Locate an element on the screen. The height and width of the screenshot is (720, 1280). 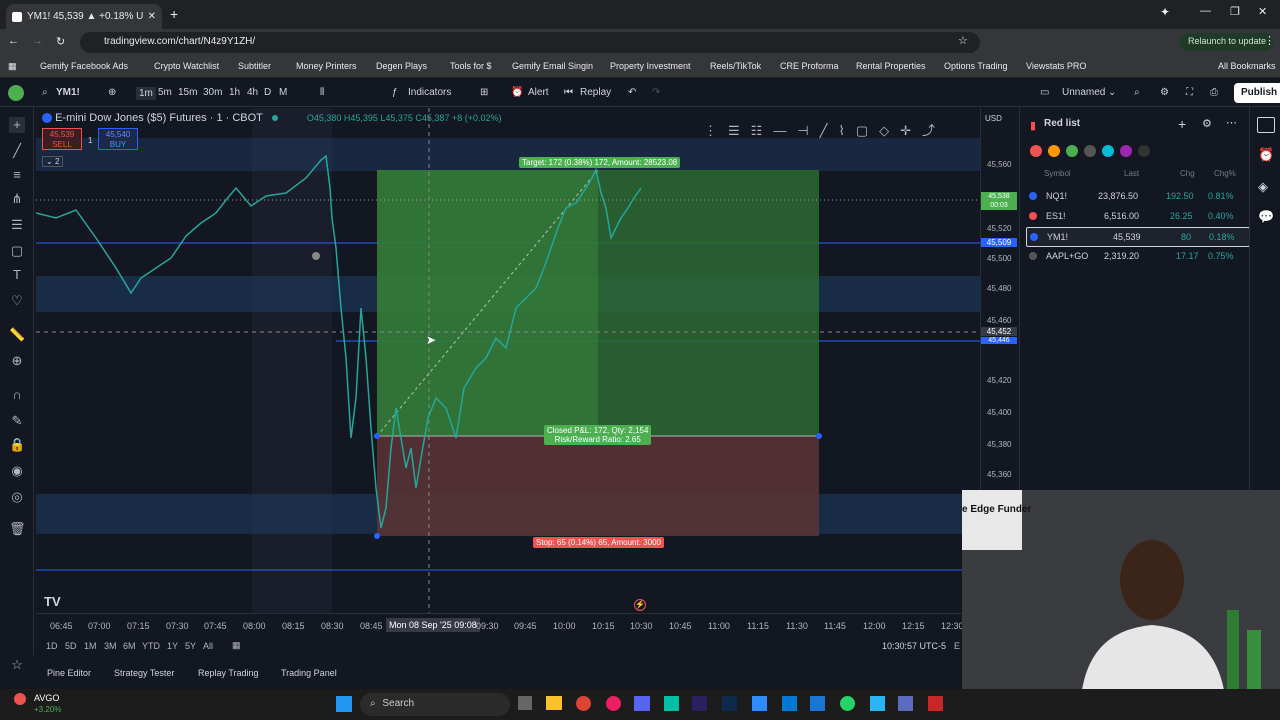
watchlist-row: AAPL+GO 2,319.20 17.17 0.75% is located at coordinates (1138, 257).